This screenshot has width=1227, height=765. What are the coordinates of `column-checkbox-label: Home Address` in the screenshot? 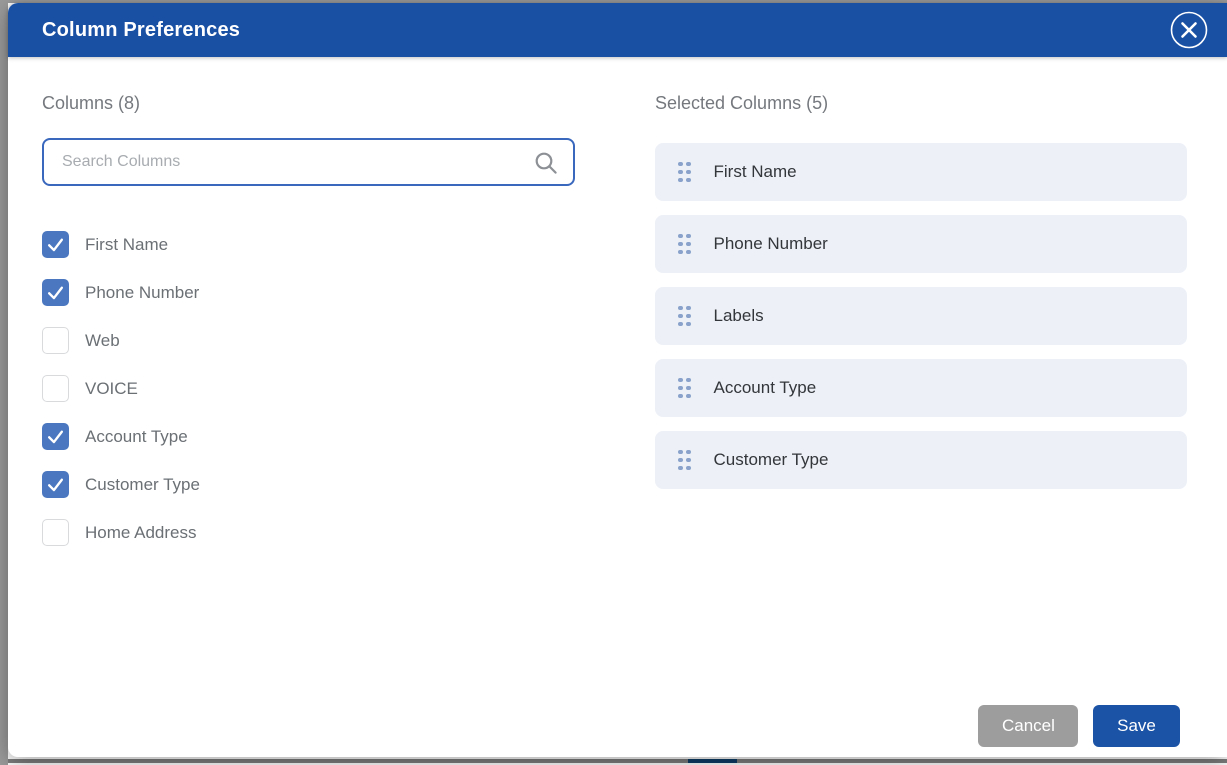 It's located at (141, 532).